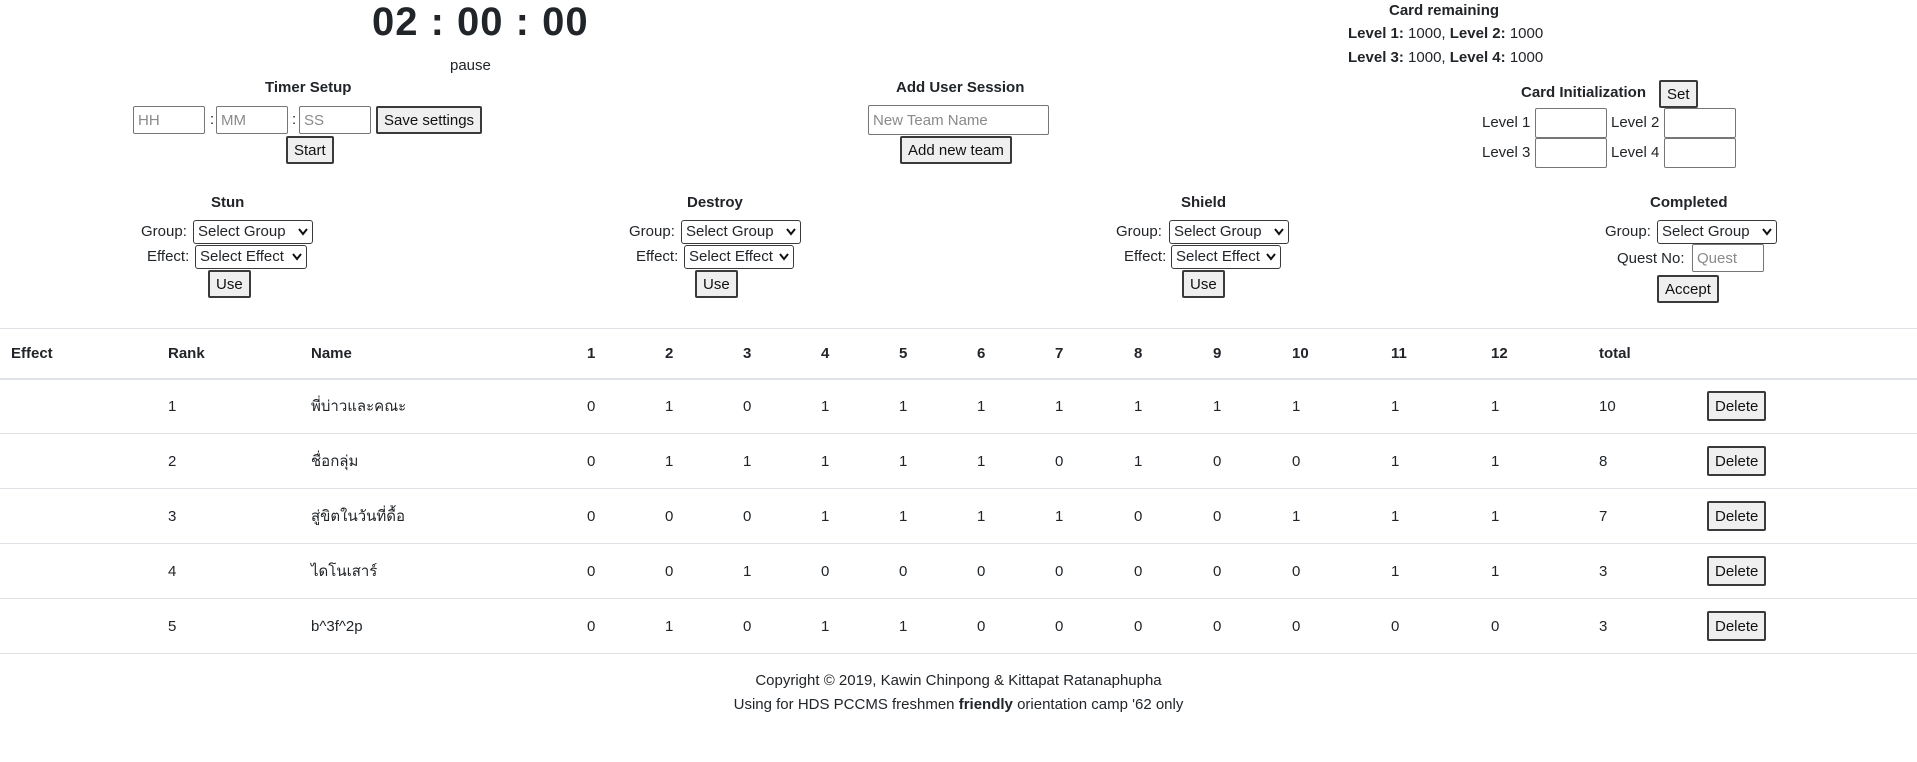 The height and width of the screenshot is (762, 1917). I want to click on table-row: 3 สู่ขิตในวันที่ดื้อ 0 0 0 1 1 1 1 0 0 1 1 1 7 Delete, so click(958, 516).